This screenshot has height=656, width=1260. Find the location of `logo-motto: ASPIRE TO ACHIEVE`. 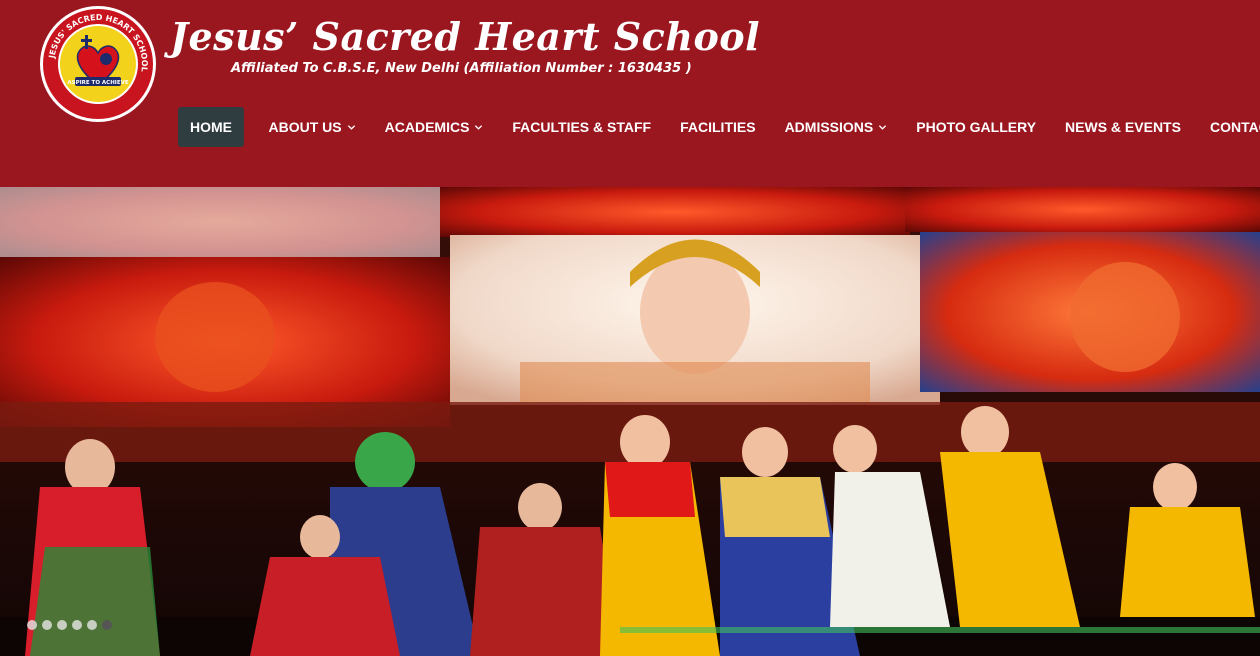

logo-motto: ASPIRE TO ACHIEVE is located at coordinates (98, 83).